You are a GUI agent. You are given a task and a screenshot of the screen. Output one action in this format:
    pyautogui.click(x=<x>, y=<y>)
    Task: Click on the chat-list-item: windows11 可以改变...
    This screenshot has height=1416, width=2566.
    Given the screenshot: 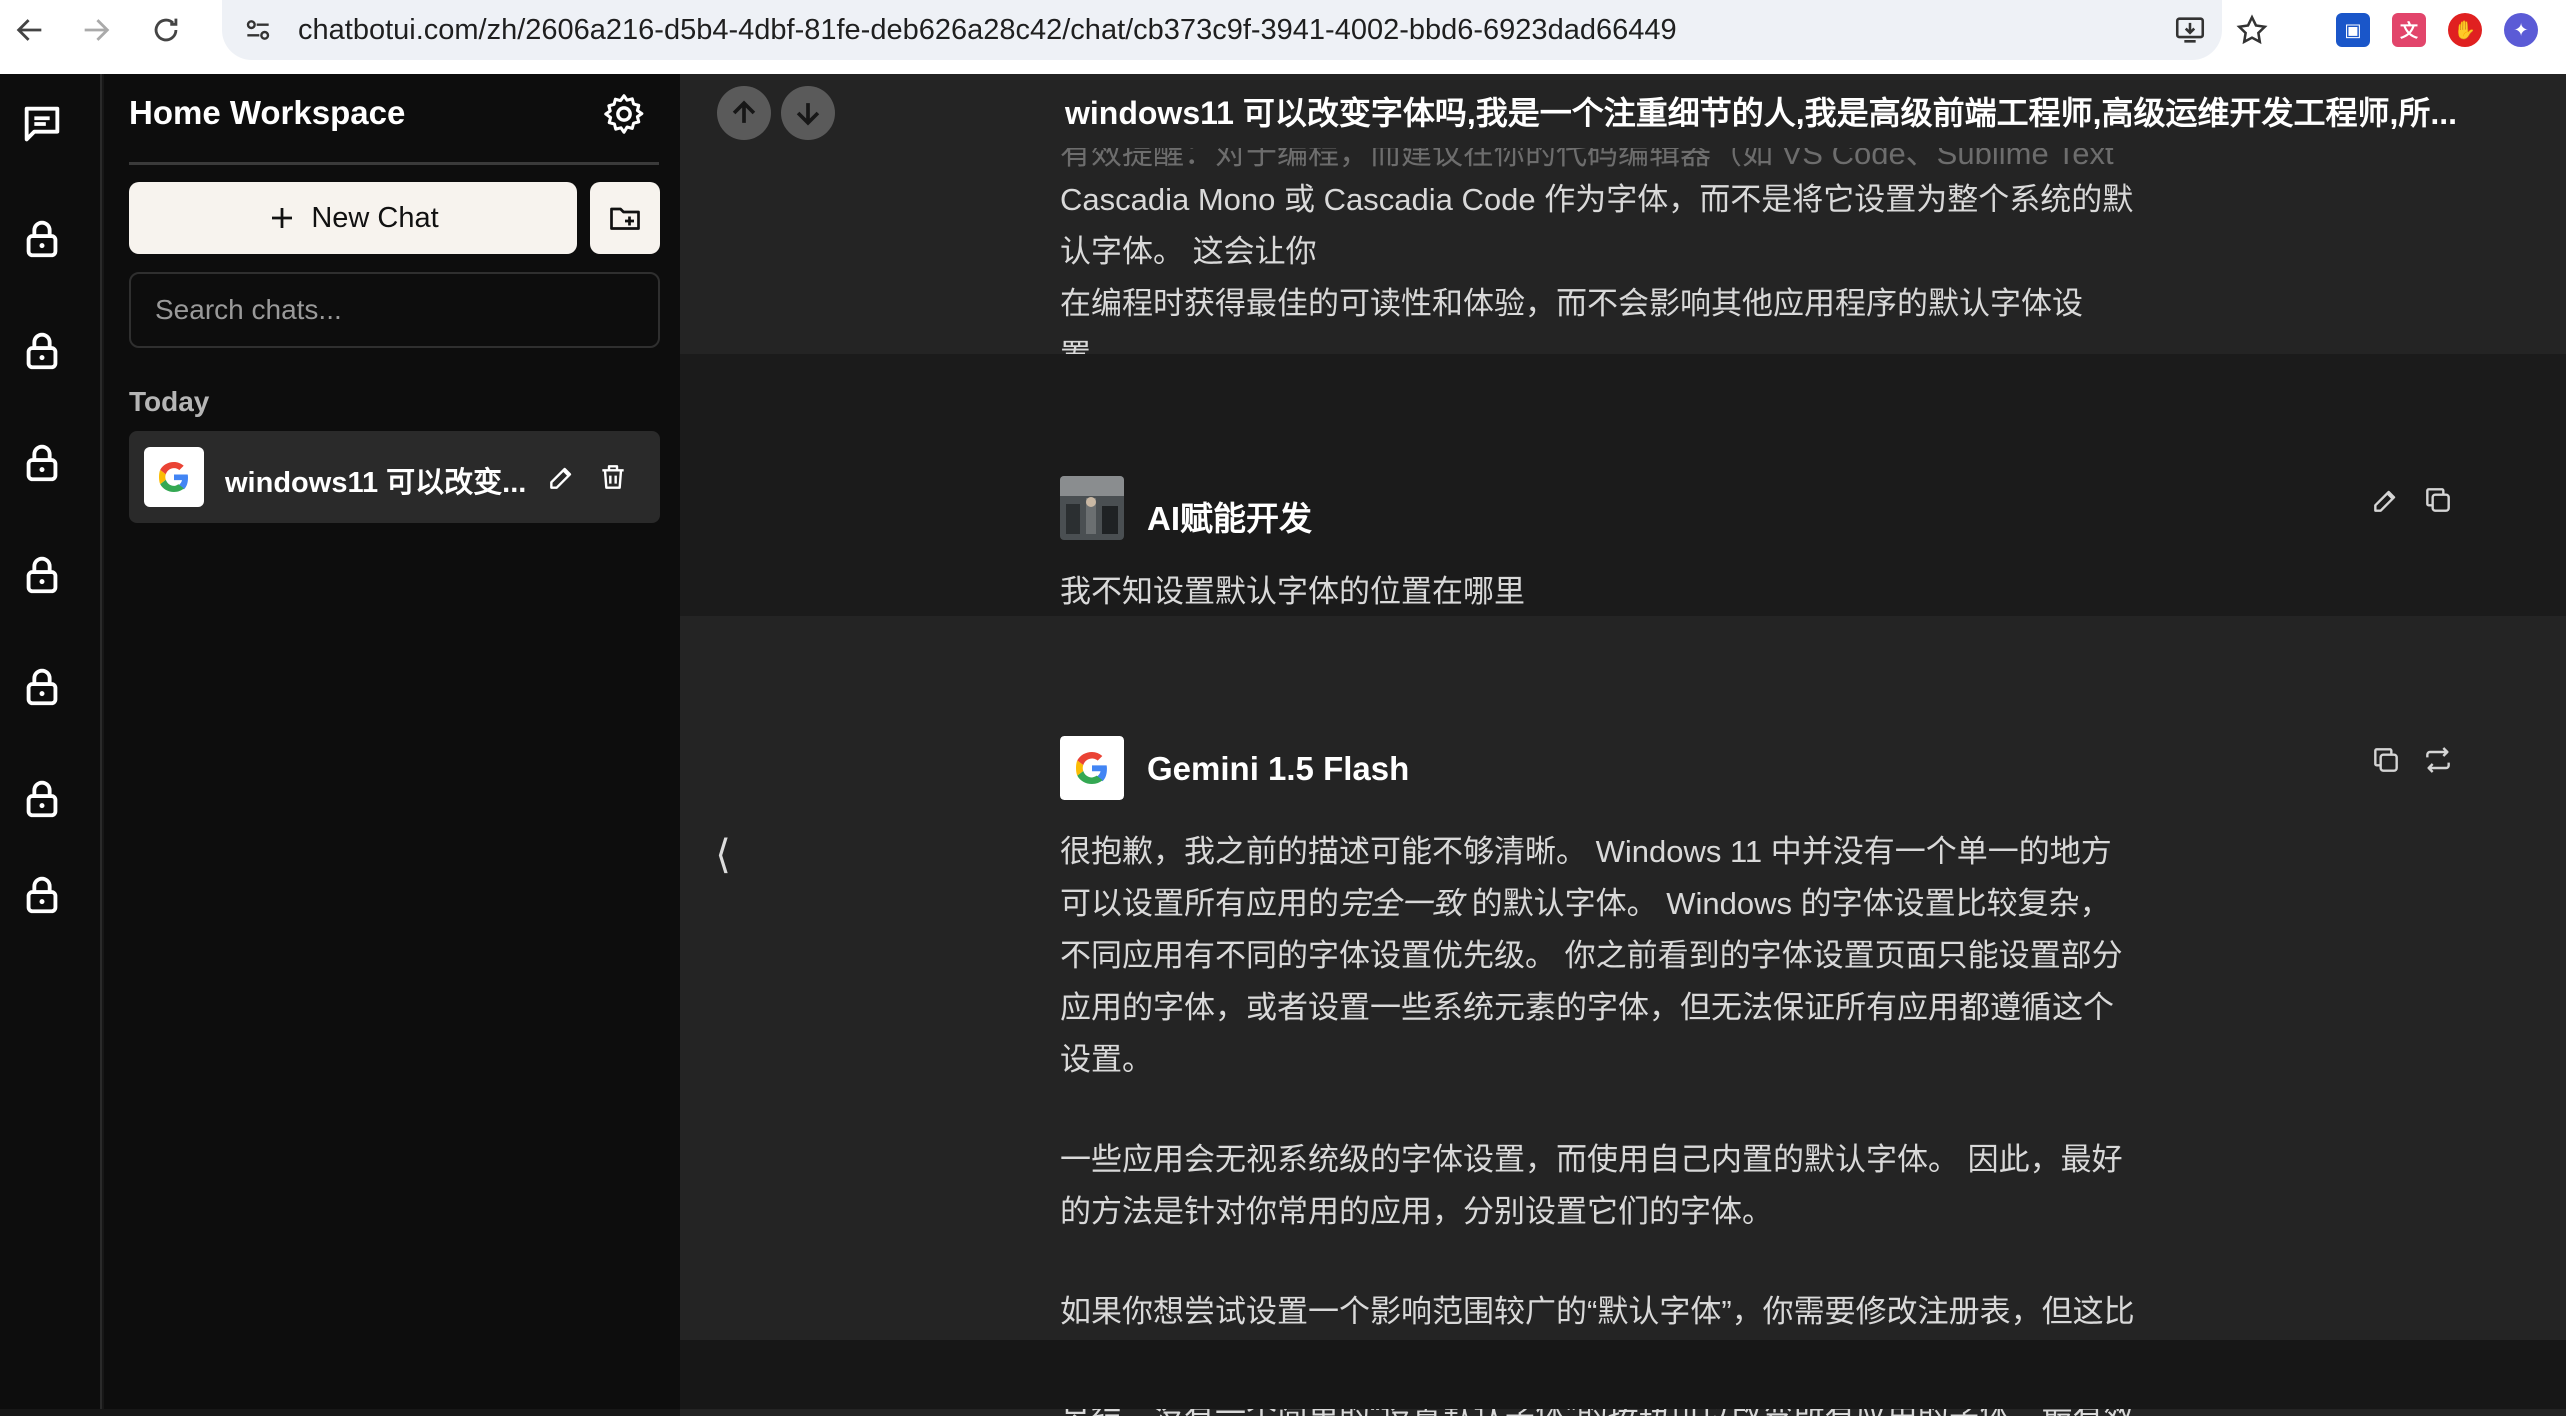 What is the action you would take?
    pyautogui.click(x=394, y=477)
    